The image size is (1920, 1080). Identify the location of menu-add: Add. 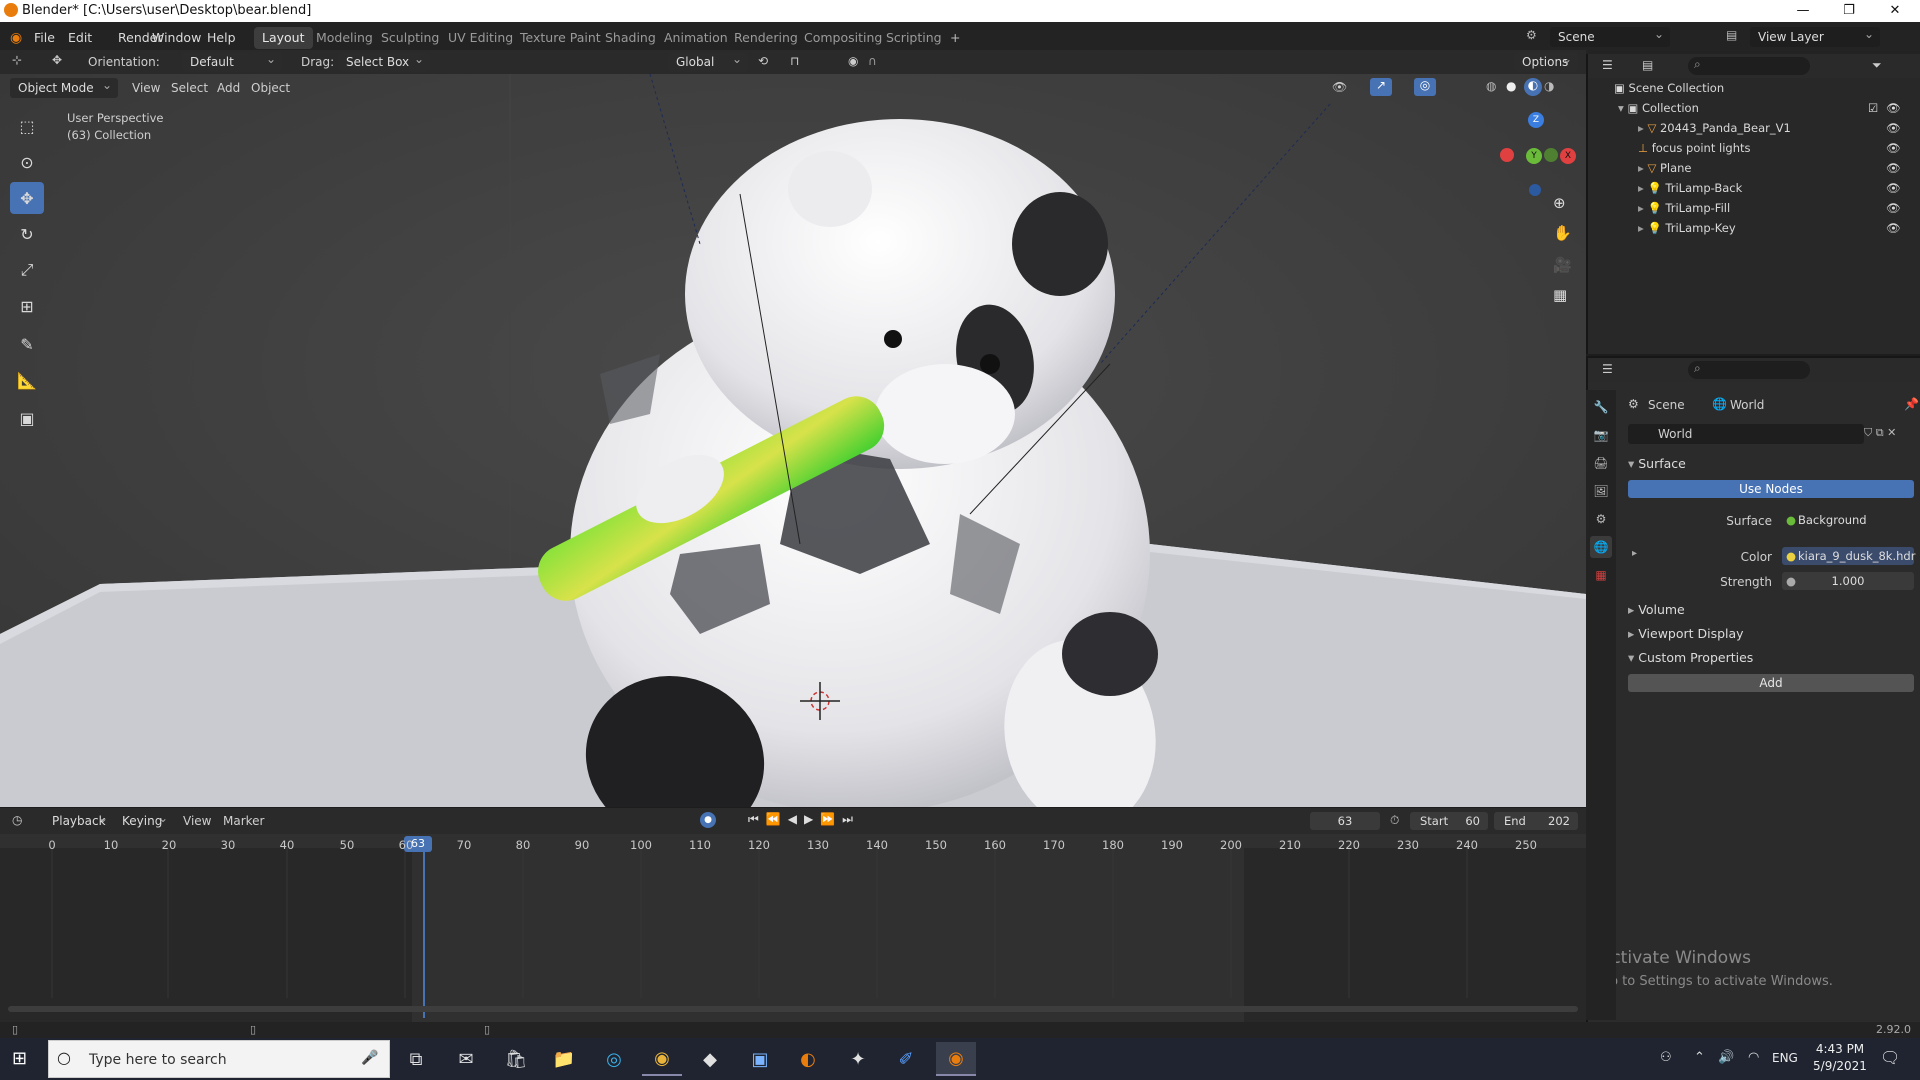
(228, 88).